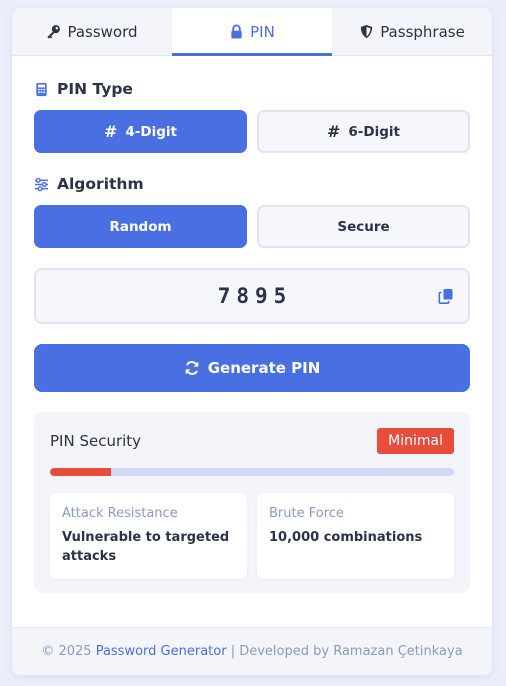  What do you see at coordinates (264, 368) in the screenshot?
I see `generate-pin-label: Generate PIN` at bounding box center [264, 368].